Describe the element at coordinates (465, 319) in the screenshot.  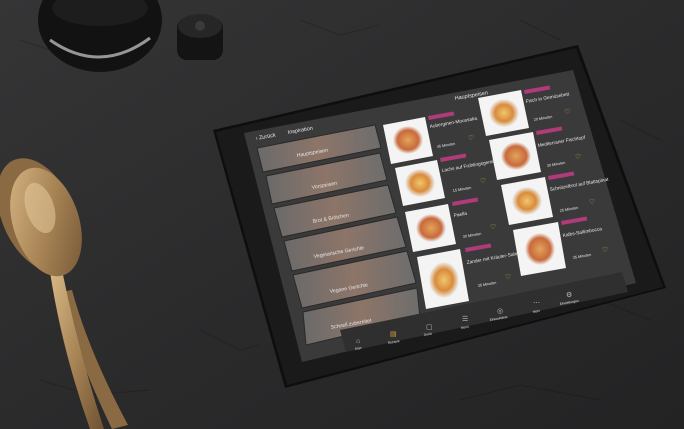
I see `list-icon: ☰` at that location.